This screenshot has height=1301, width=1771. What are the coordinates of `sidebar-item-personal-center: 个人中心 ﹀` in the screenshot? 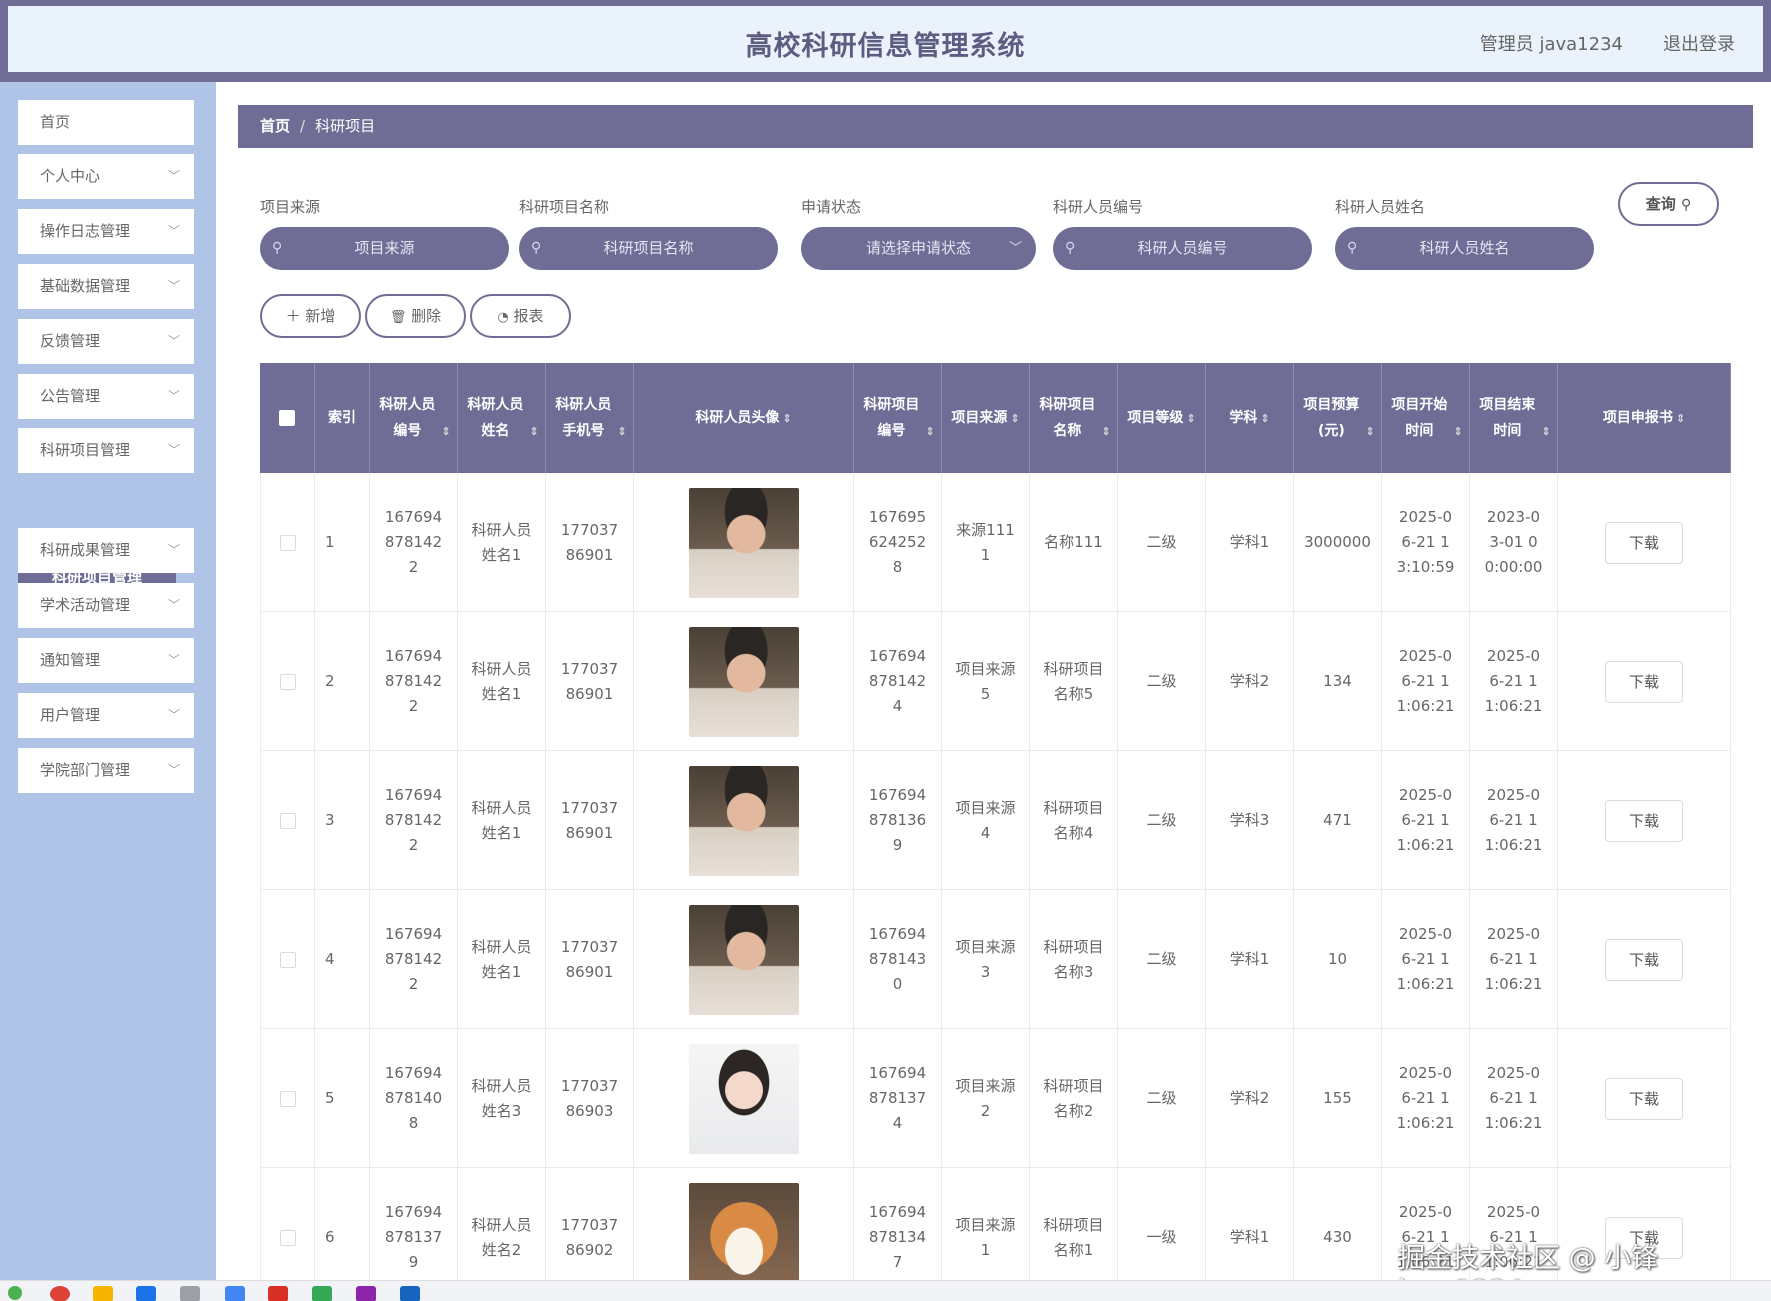 It's located at (106, 176).